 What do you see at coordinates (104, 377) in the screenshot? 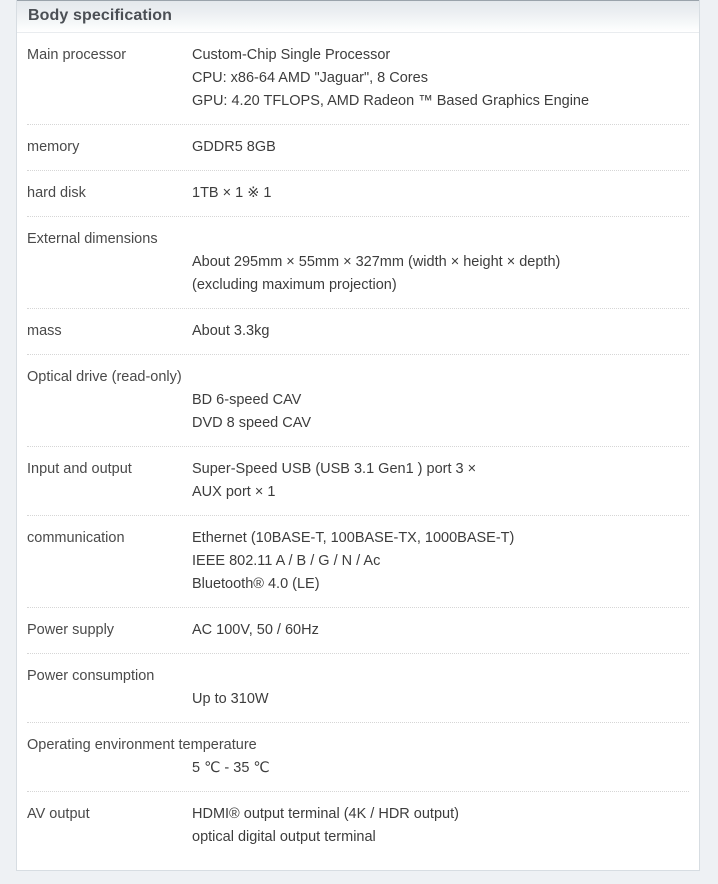
I see `spec-row-label: Optical drive (read-only)` at bounding box center [104, 377].